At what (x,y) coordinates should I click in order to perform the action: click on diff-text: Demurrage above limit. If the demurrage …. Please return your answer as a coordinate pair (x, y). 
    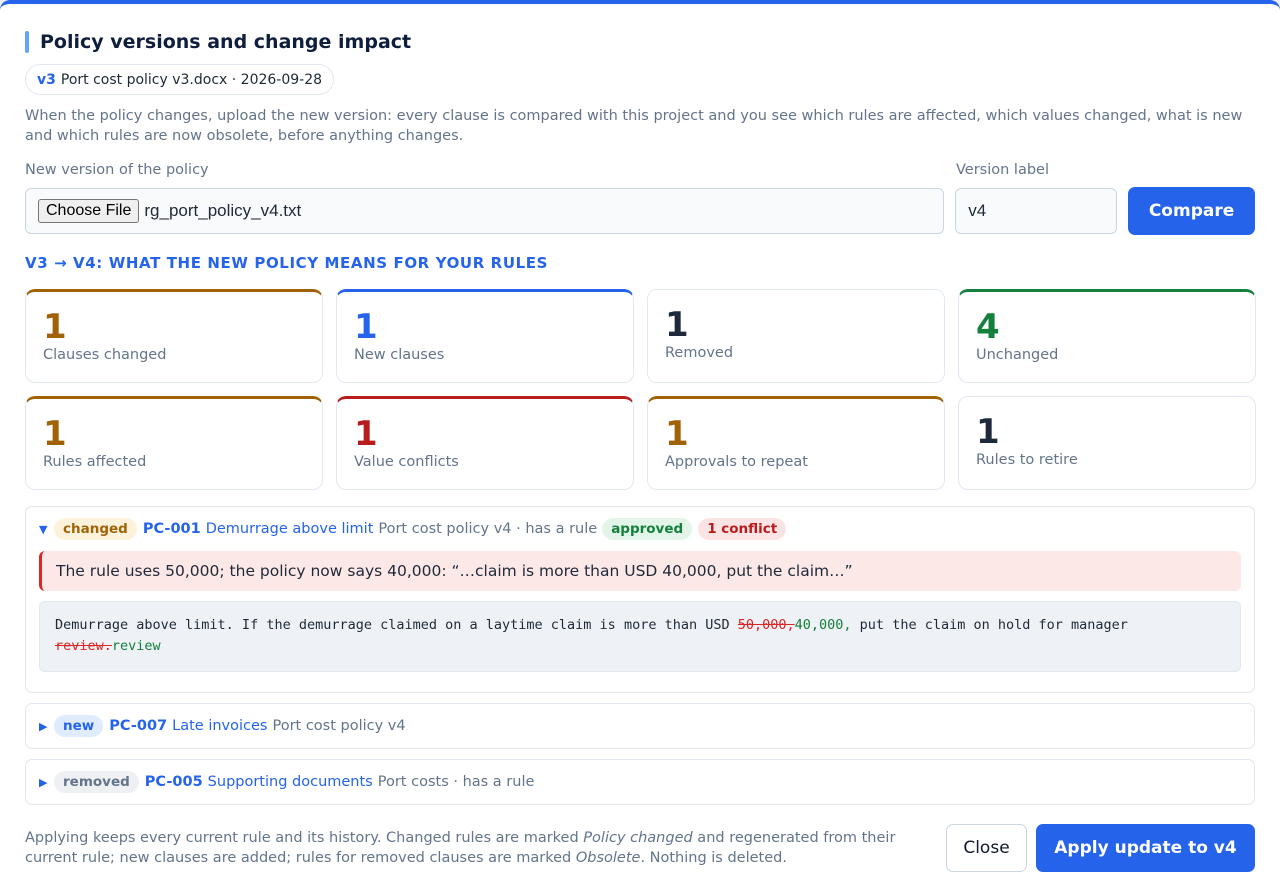
    Looking at the image, I should click on (396, 625).